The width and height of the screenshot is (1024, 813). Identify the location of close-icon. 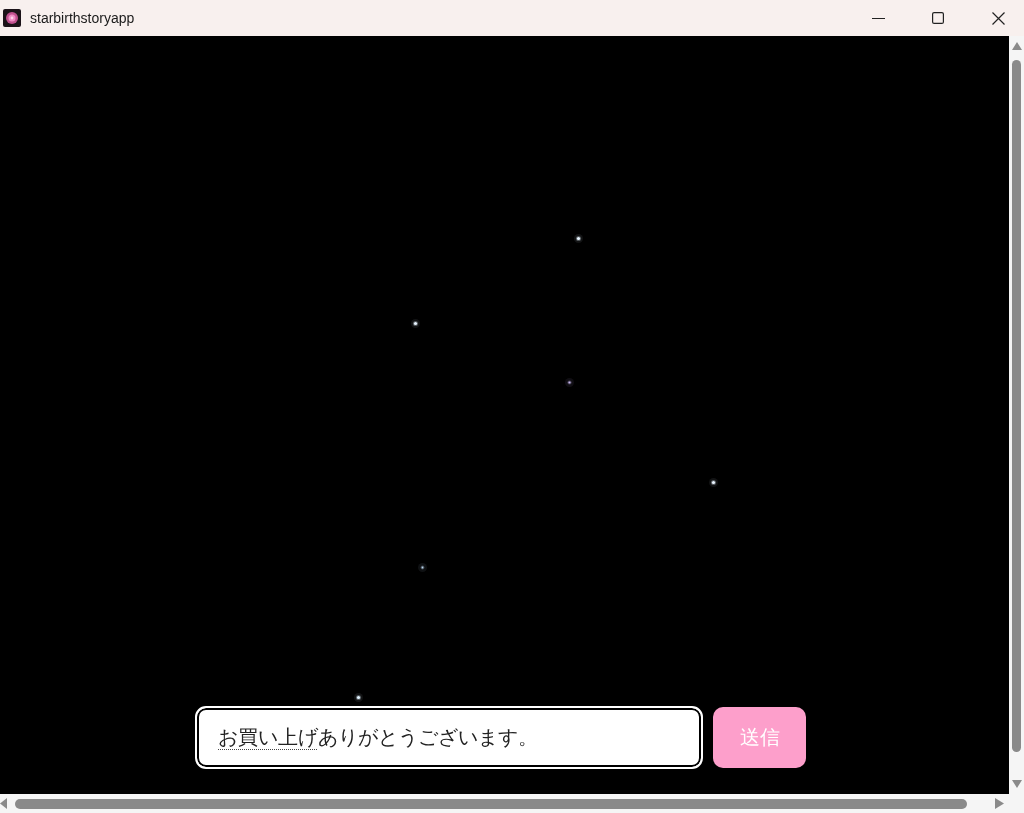
(998, 18).